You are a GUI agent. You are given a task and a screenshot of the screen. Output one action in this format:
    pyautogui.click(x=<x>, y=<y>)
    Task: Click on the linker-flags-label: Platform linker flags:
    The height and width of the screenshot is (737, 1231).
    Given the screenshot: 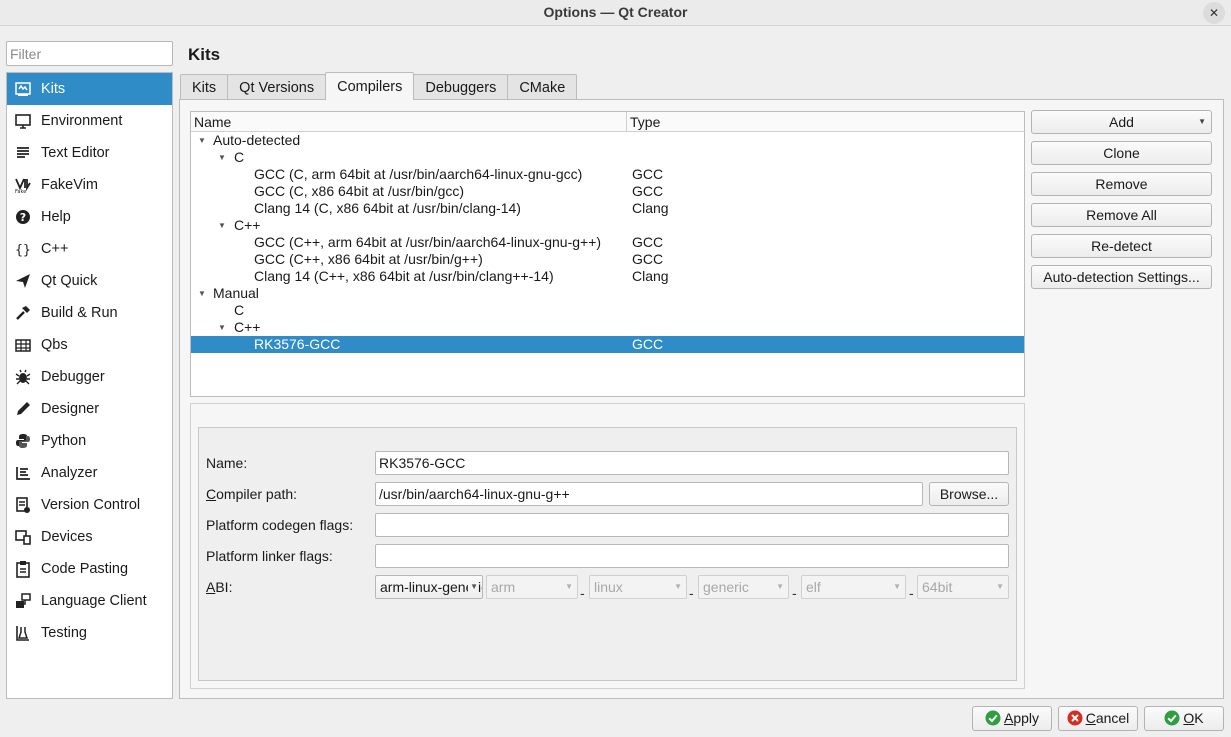 What is the action you would take?
    pyautogui.click(x=269, y=556)
    